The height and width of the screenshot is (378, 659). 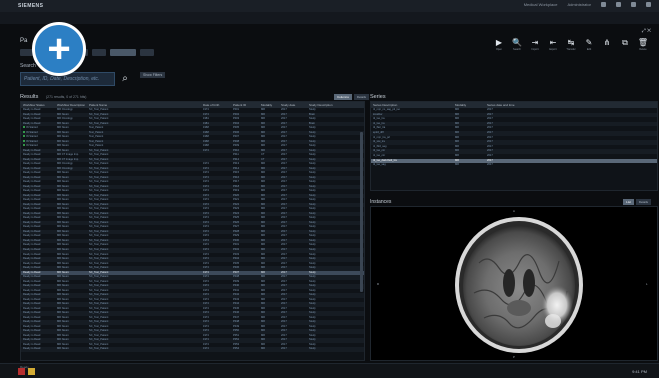 I want to click on tool-label: Import, so click(x=535, y=49).